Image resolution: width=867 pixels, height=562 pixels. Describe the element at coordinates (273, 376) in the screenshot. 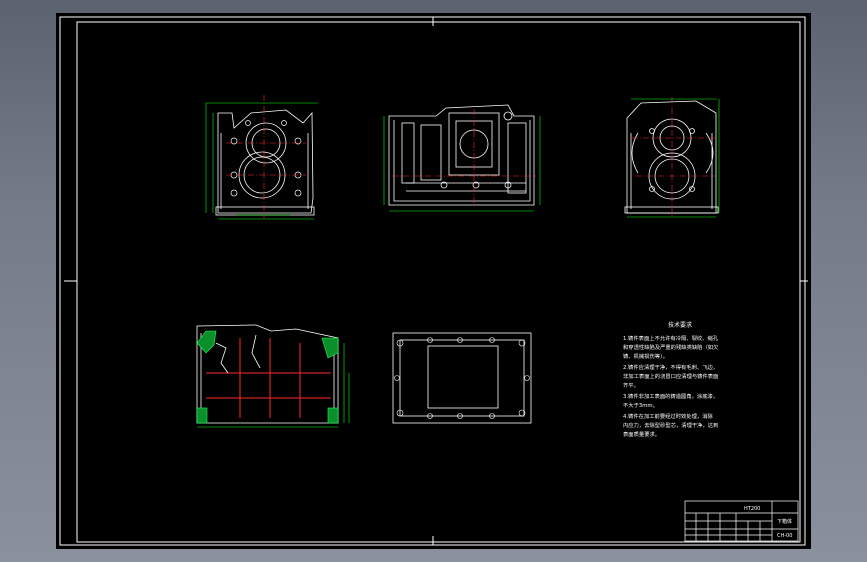

I see `section-view` at that location.